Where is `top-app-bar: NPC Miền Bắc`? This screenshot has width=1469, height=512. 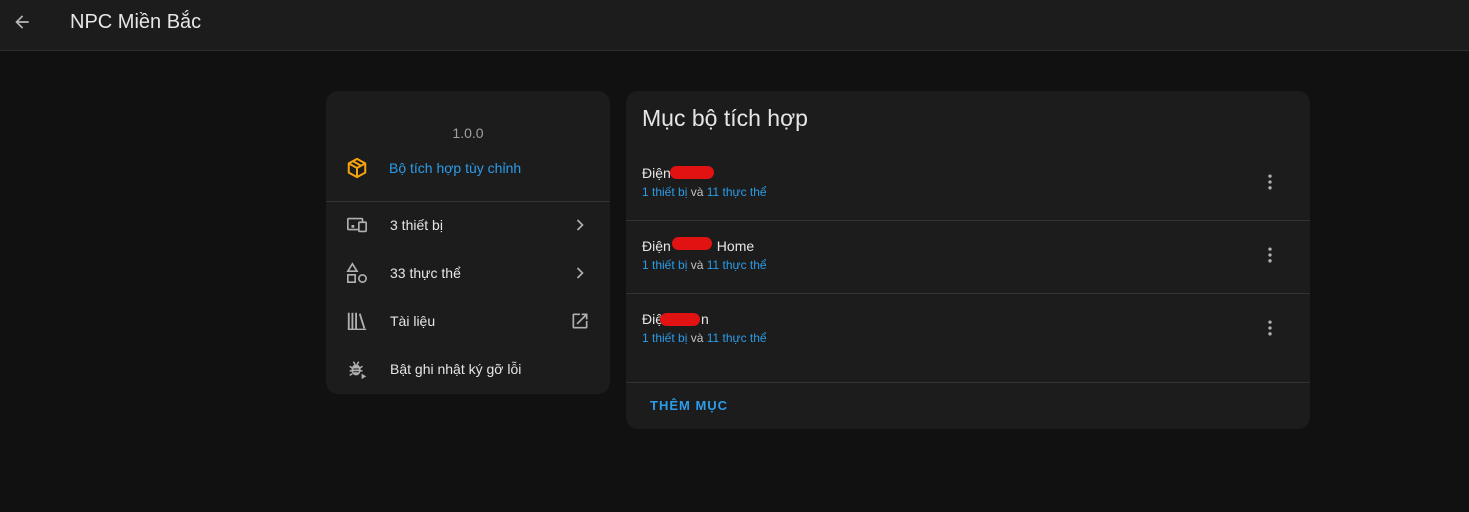 top-app-bar: NPC Miền Bắc is located at coordinates (734, 25).